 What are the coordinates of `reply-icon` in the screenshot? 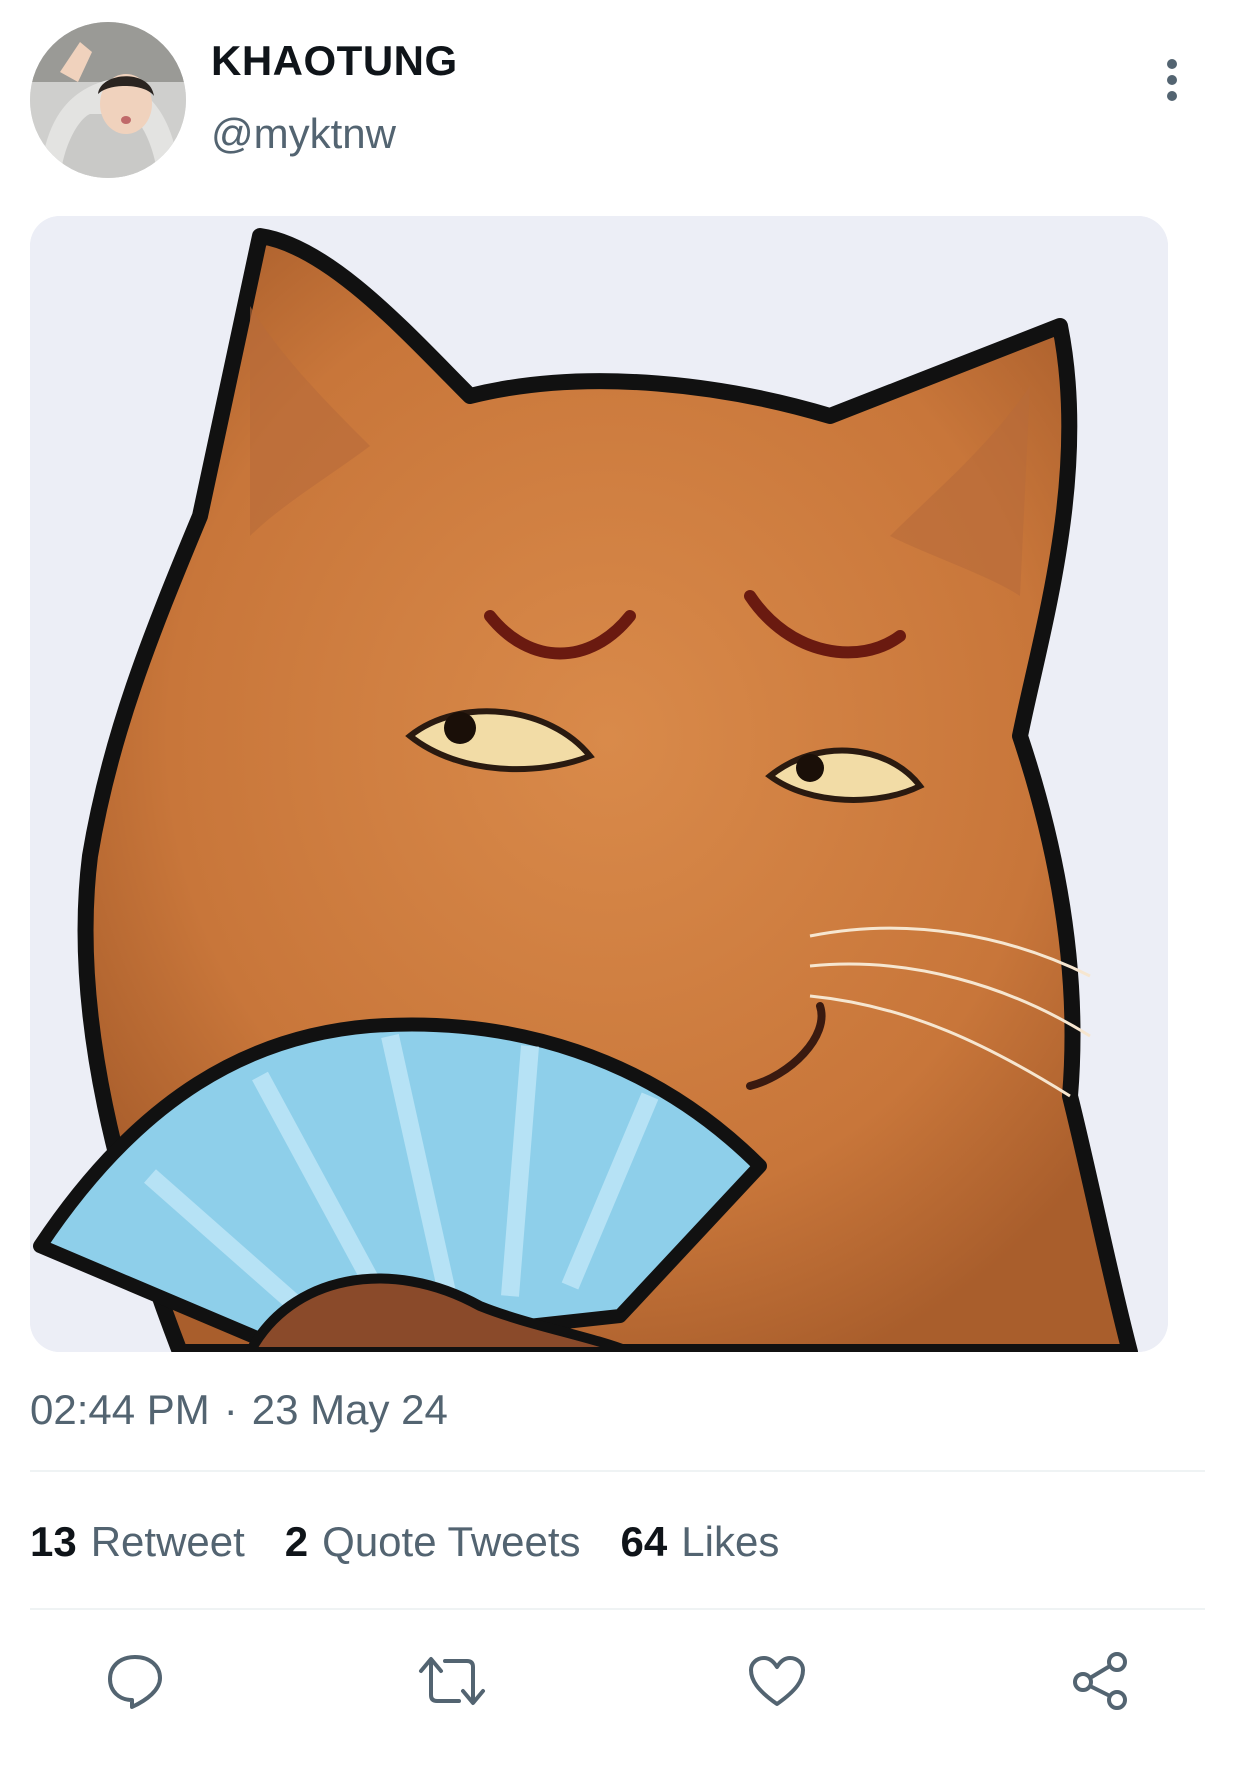 It's located at (135, 1682).